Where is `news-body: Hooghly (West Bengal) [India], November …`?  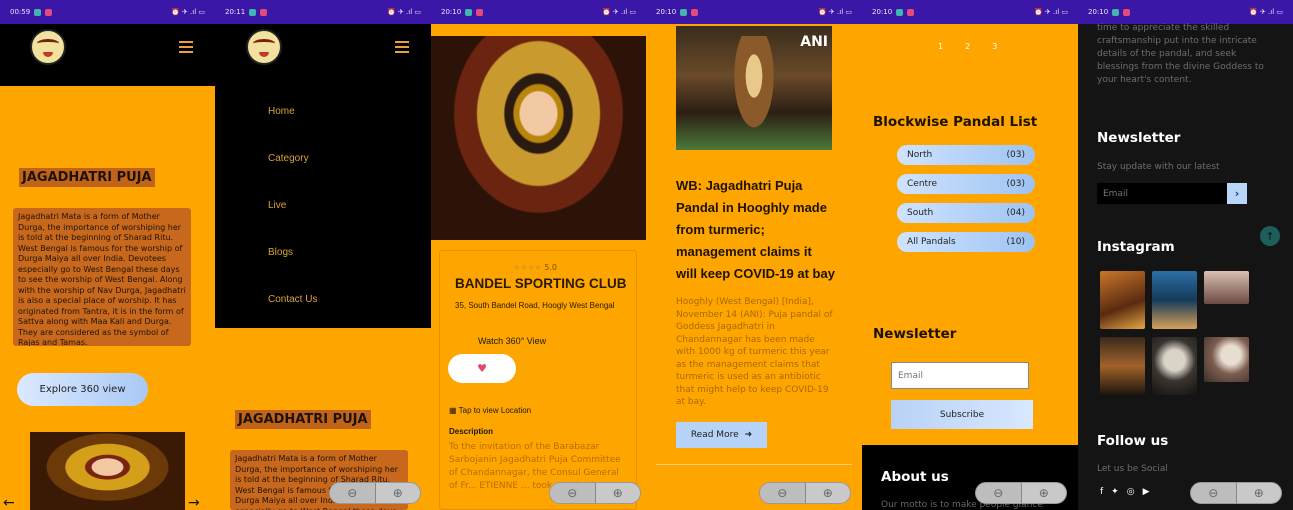
news-body: Hooghly (West Bengal) [India], November … is located at coordinates (754, 352).